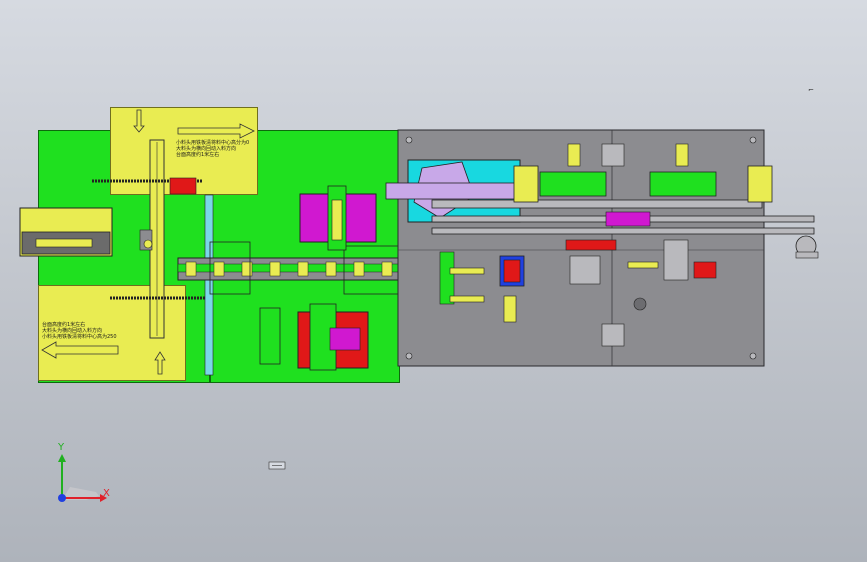 Image resolution: width=867 pixels, height=562 pixels. I want to click on lower-left-arrow, so click(80, 350).